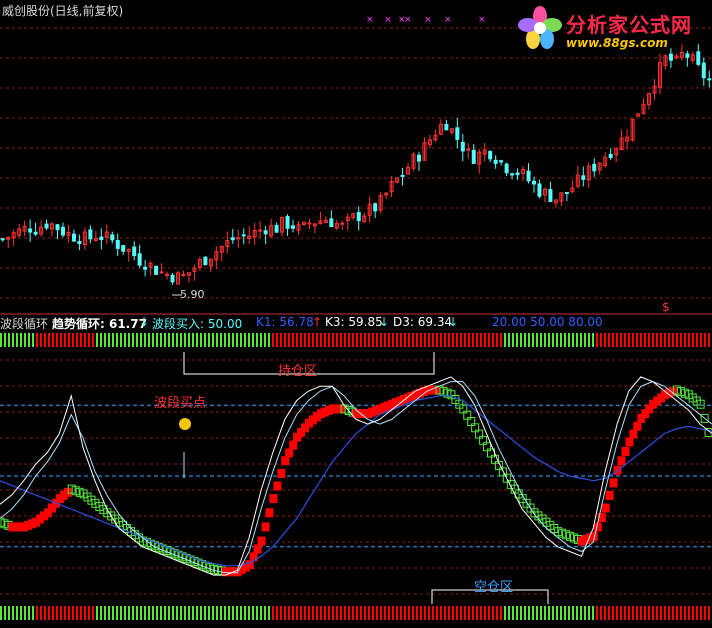 The height and width of the screenshot is (628, 712). I want to click on d3-arrow-icon: ↓, so click(453, 322).